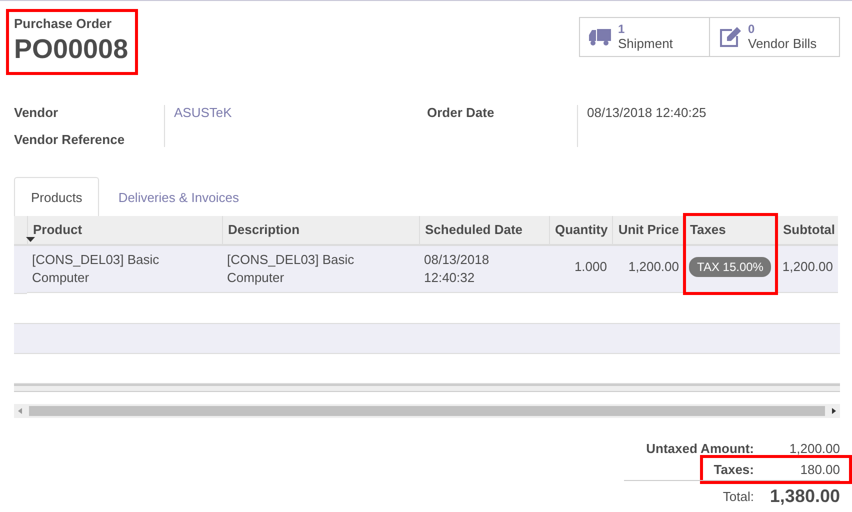 The width and height of the screenshot is (852, 512). What do you see at coordinates (300, 112) in the screenshot?
I see `vendor-link: ASUSTeK` at bounding box center [300, 112].